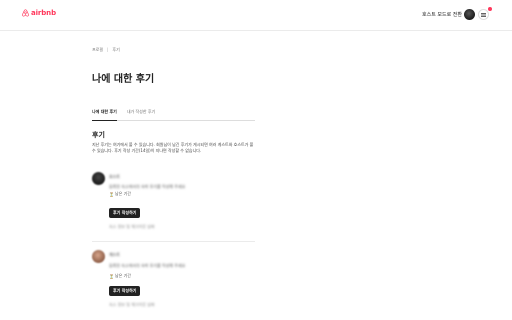 Image resolution: width=512 pixels, height=320 pixels. I want to click on reviewer-name: 호스트, so click(115, 176).